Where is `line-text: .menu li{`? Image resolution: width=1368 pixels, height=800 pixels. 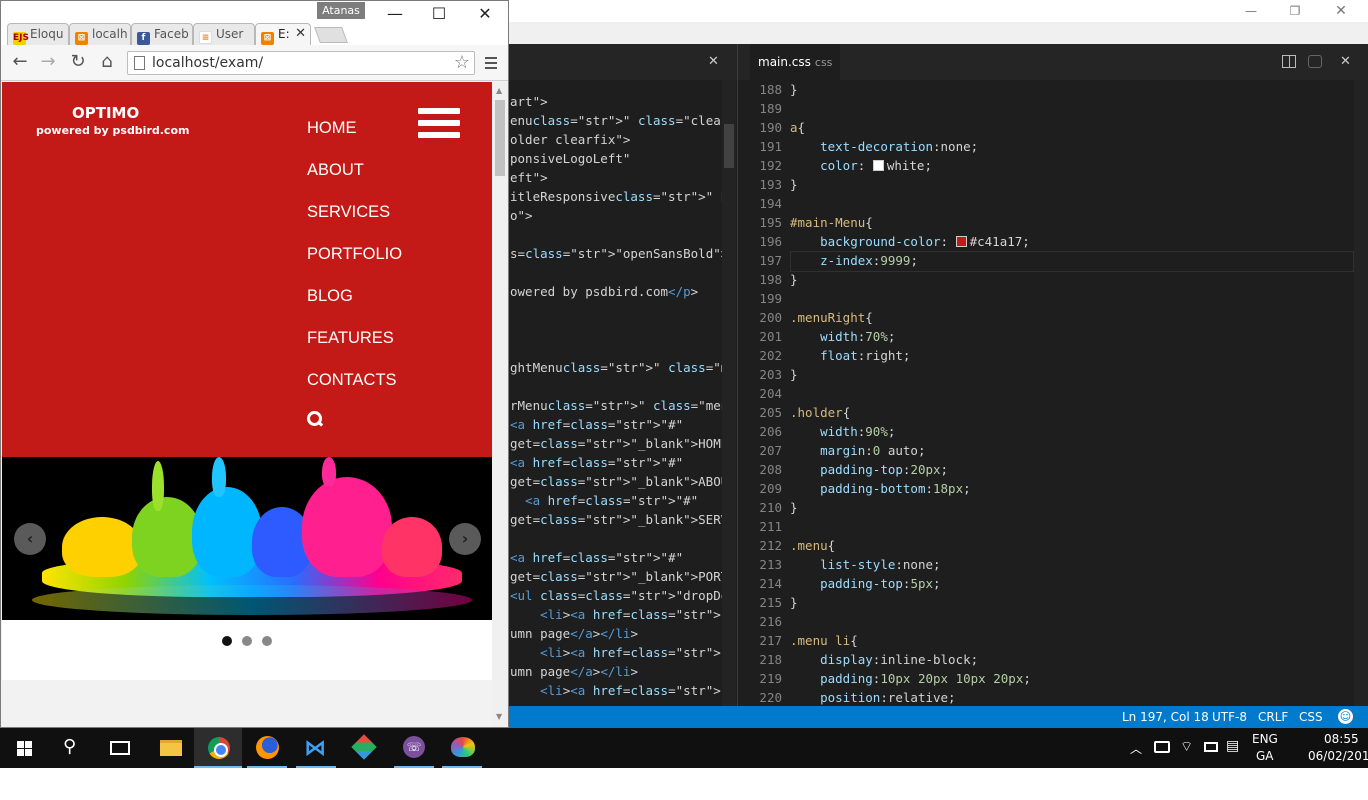 line-text: .menu li{ is located at coordinates (824, 640).